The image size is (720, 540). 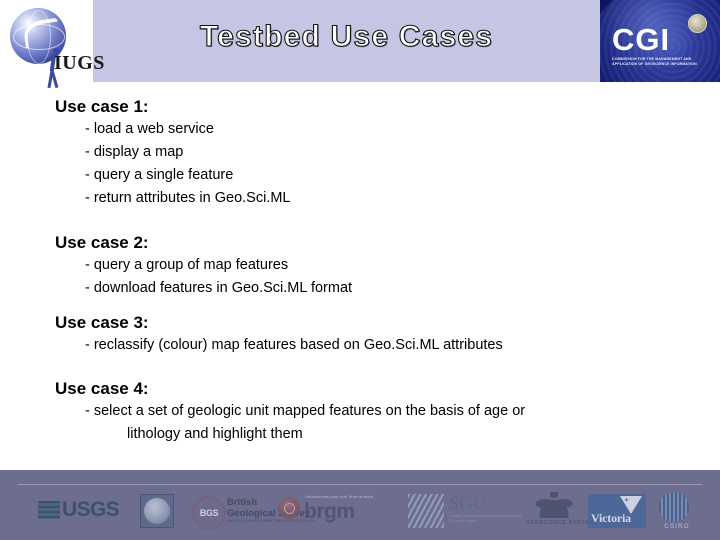 I want to click on seal-logo, so click(x=157, y=511).